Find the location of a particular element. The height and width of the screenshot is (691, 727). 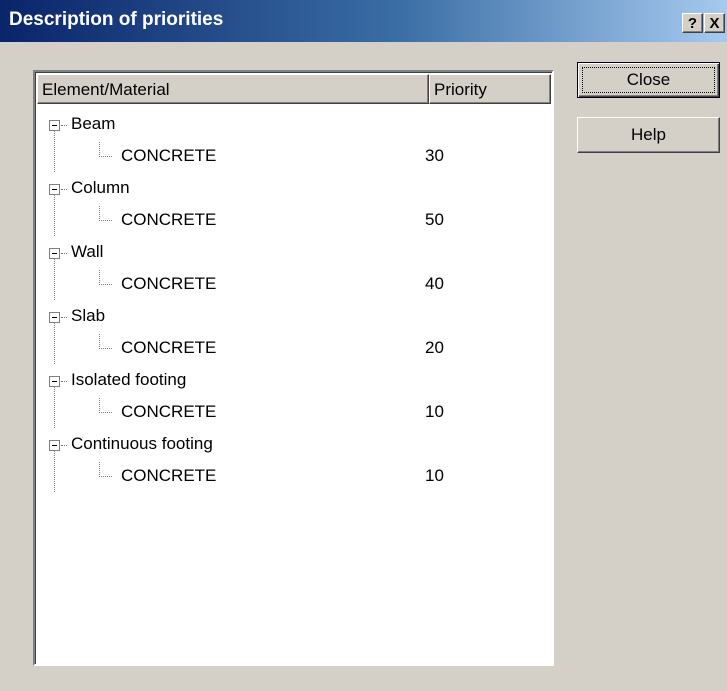

tree-node-element: Slab is located at coordinates (293, 316).